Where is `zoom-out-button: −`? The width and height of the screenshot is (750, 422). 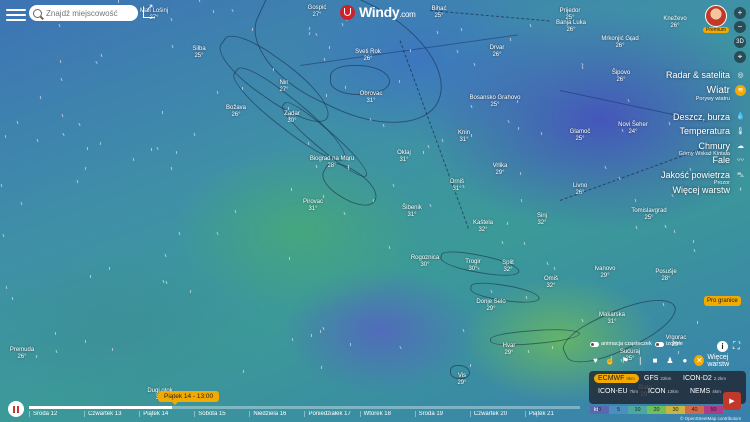
zoom-out-button: − is located at coordinates (740, 27).